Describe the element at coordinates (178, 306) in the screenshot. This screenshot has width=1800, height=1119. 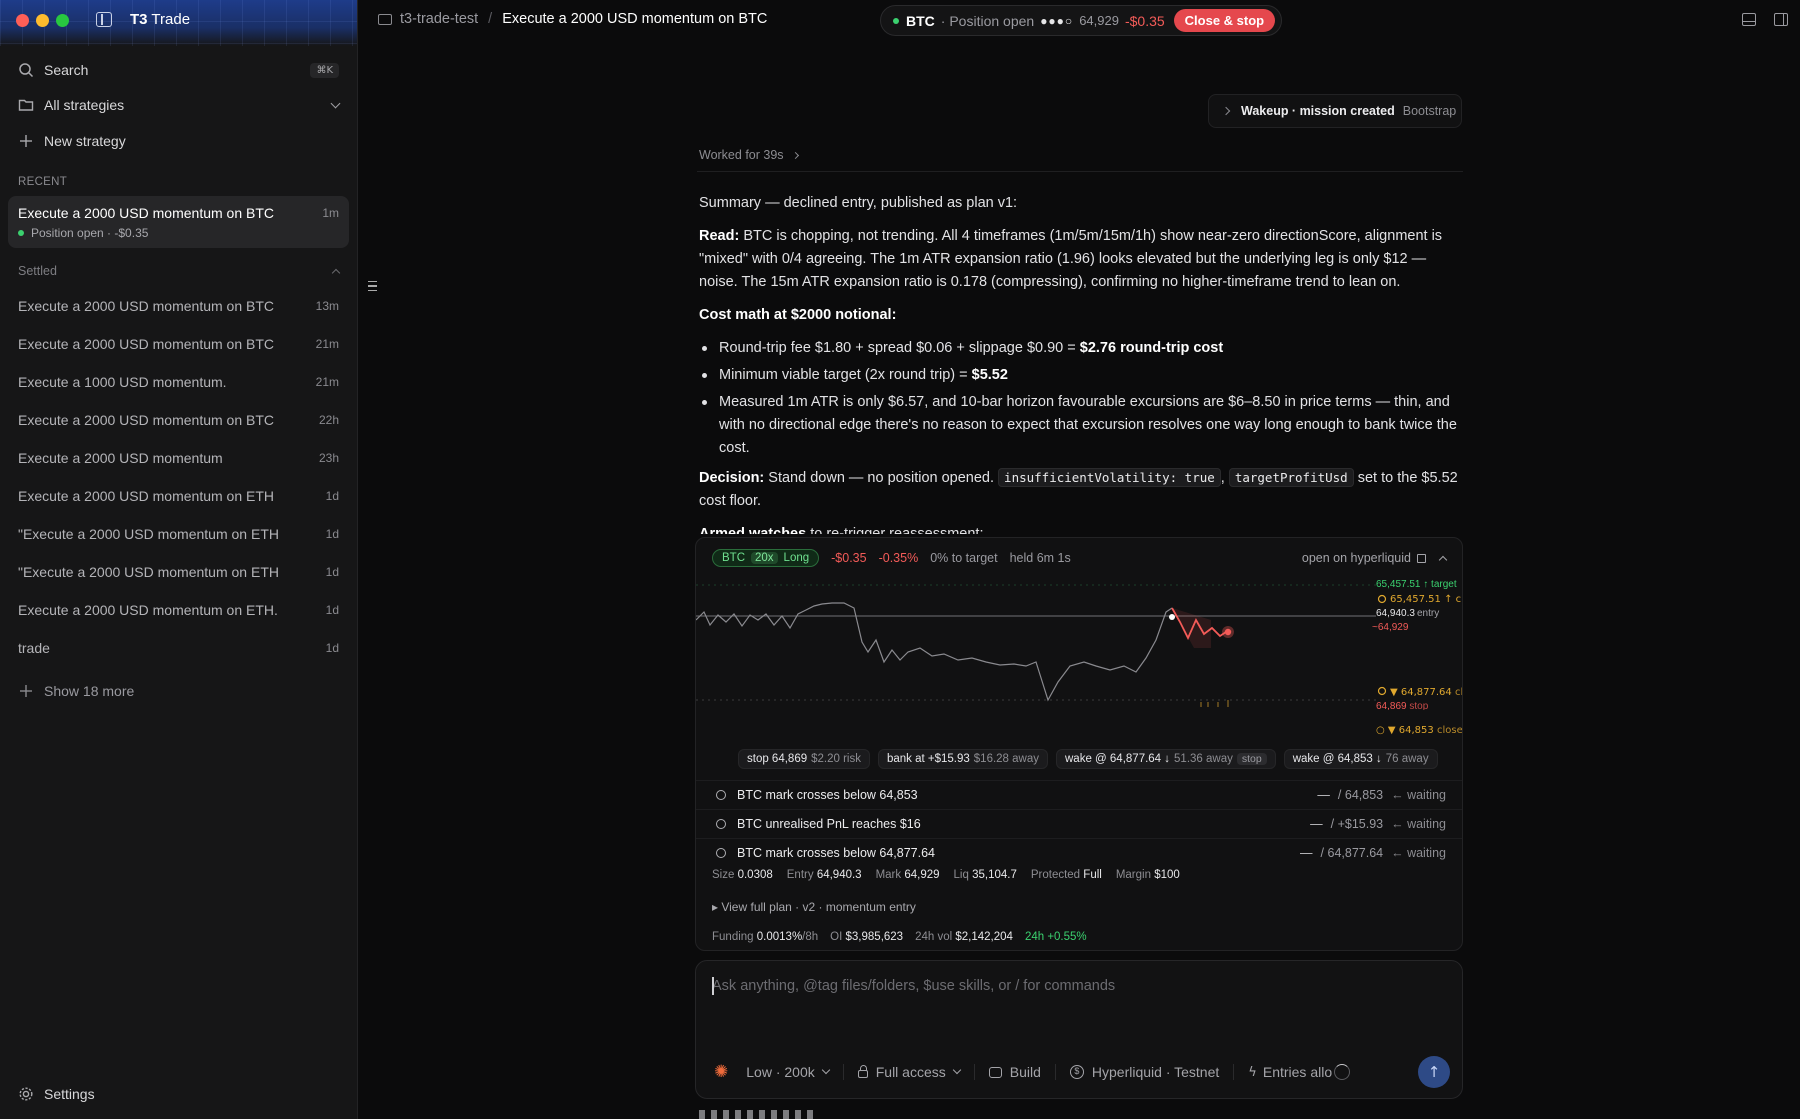
I see `strategy-item: Execute a 2000 USD momentum on BTC 13m` at that location.